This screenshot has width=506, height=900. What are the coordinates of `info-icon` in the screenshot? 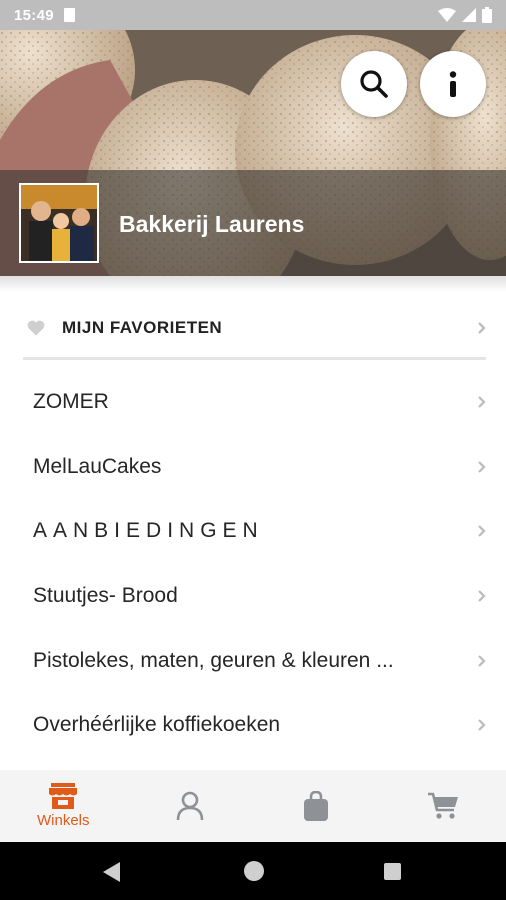 It's located at (453, 84).